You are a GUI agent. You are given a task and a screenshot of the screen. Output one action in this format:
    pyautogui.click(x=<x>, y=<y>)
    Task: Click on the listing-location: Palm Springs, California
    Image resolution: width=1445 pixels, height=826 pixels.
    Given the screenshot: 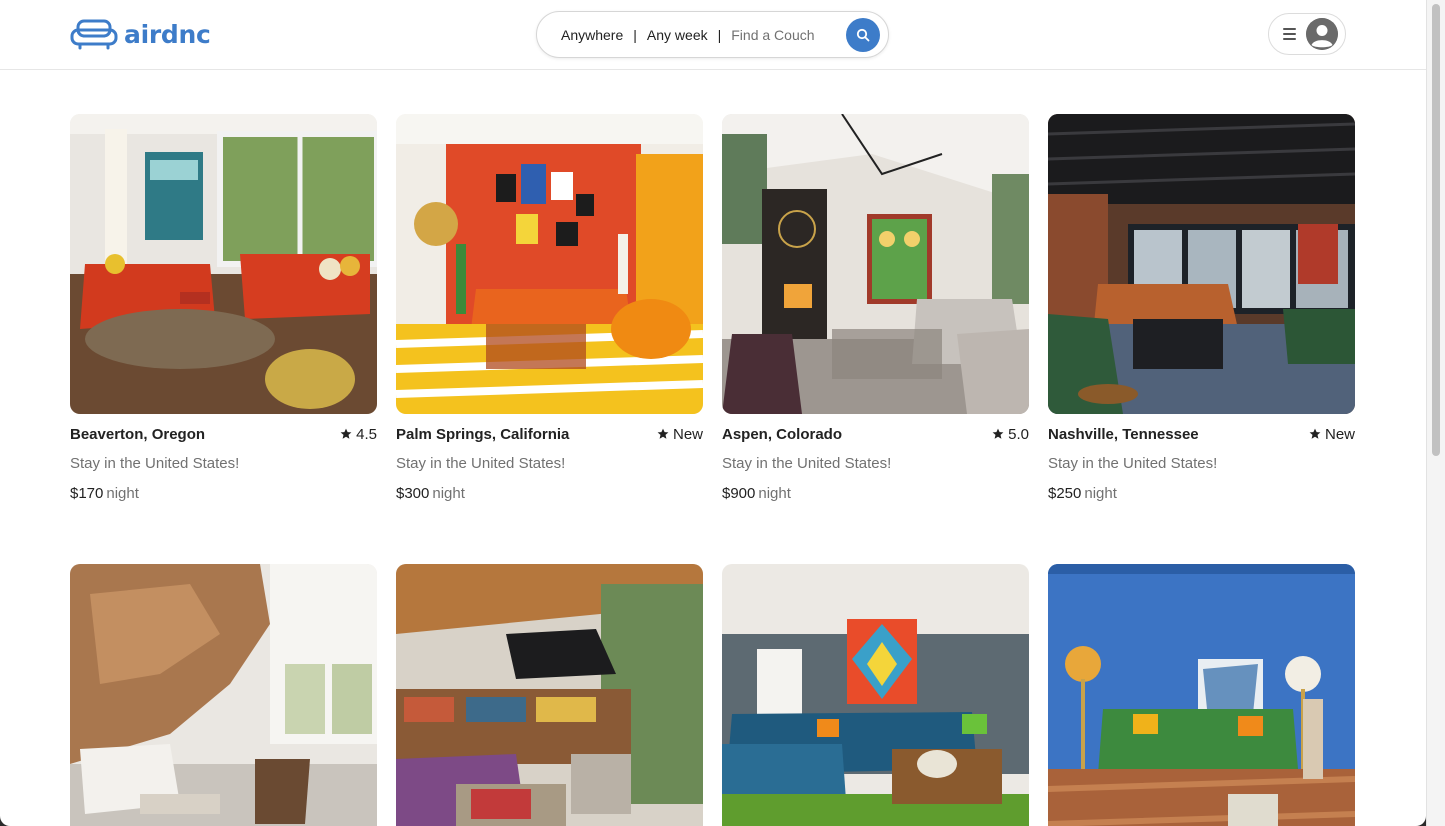 What is the action you would take?
    pyautogui.click(x=483, y=434)
    